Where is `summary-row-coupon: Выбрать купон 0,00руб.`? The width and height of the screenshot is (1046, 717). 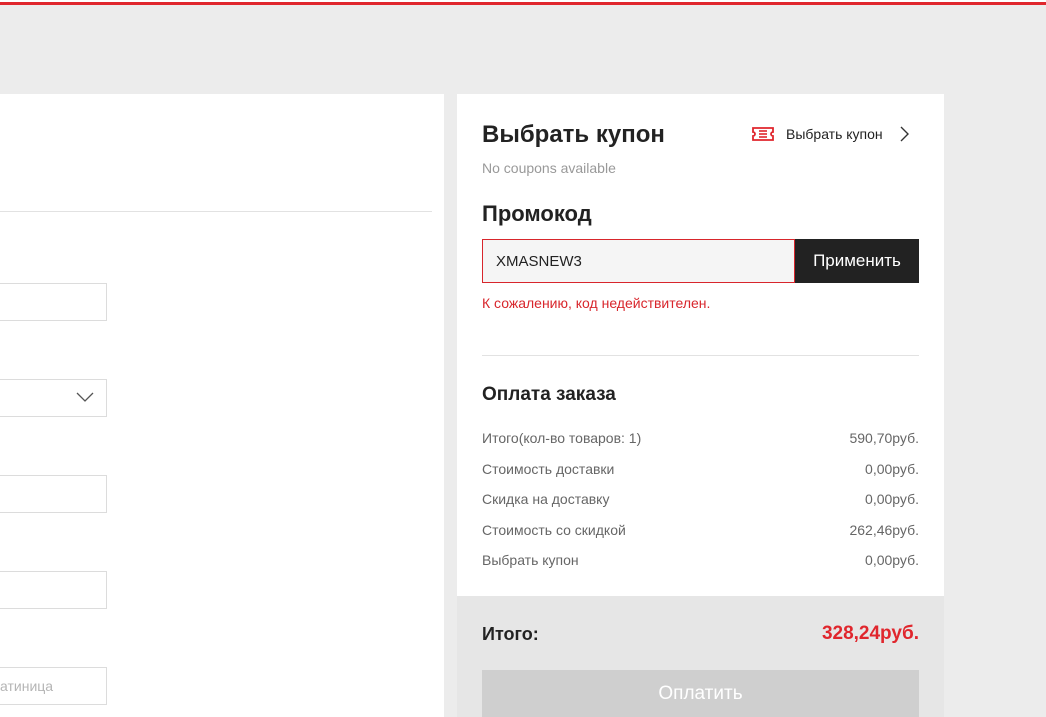 summary-row-coupon: Выбрать купон 0,00руб. is located at coordinates (700, 567).